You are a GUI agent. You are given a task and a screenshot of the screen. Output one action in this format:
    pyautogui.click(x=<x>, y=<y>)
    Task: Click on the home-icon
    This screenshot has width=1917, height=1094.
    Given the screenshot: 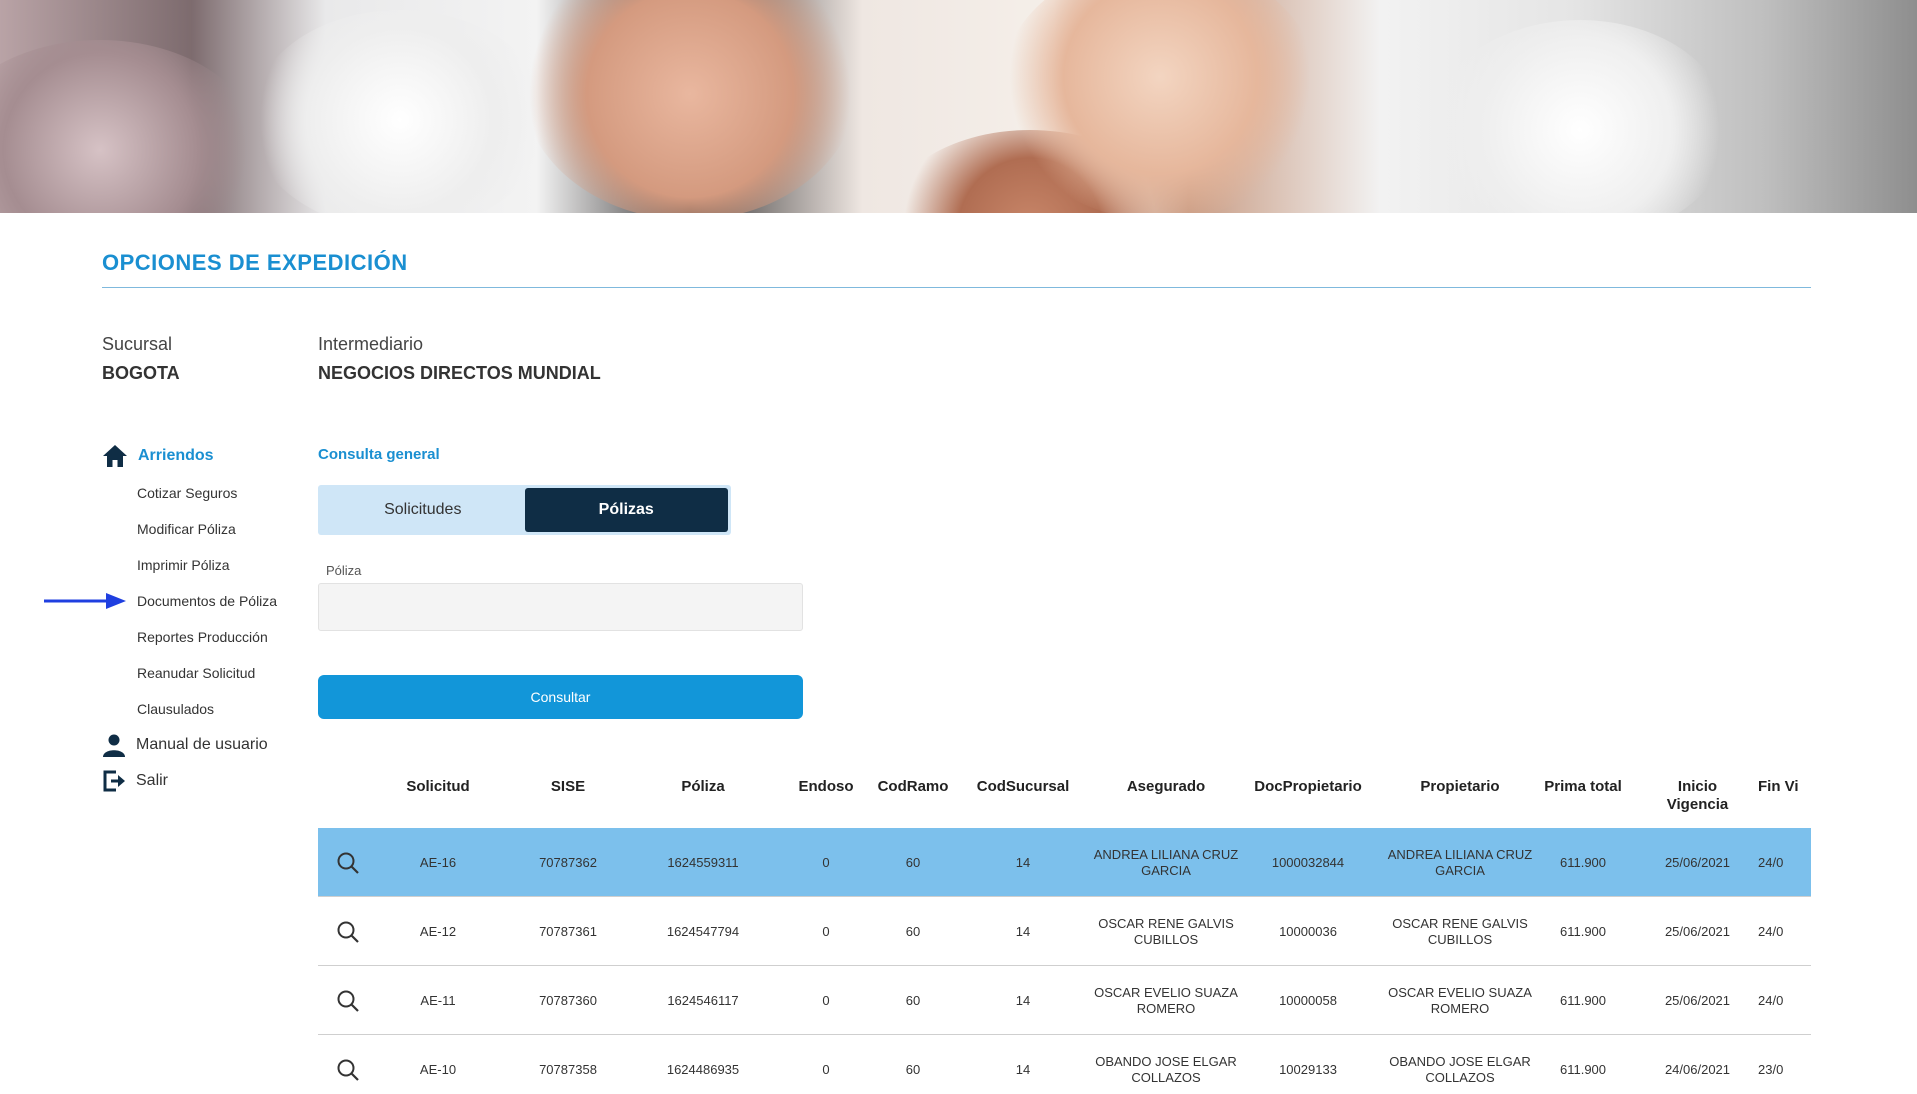 What is the action you would take?
    pyautogui.click(x=115, y=456)
    